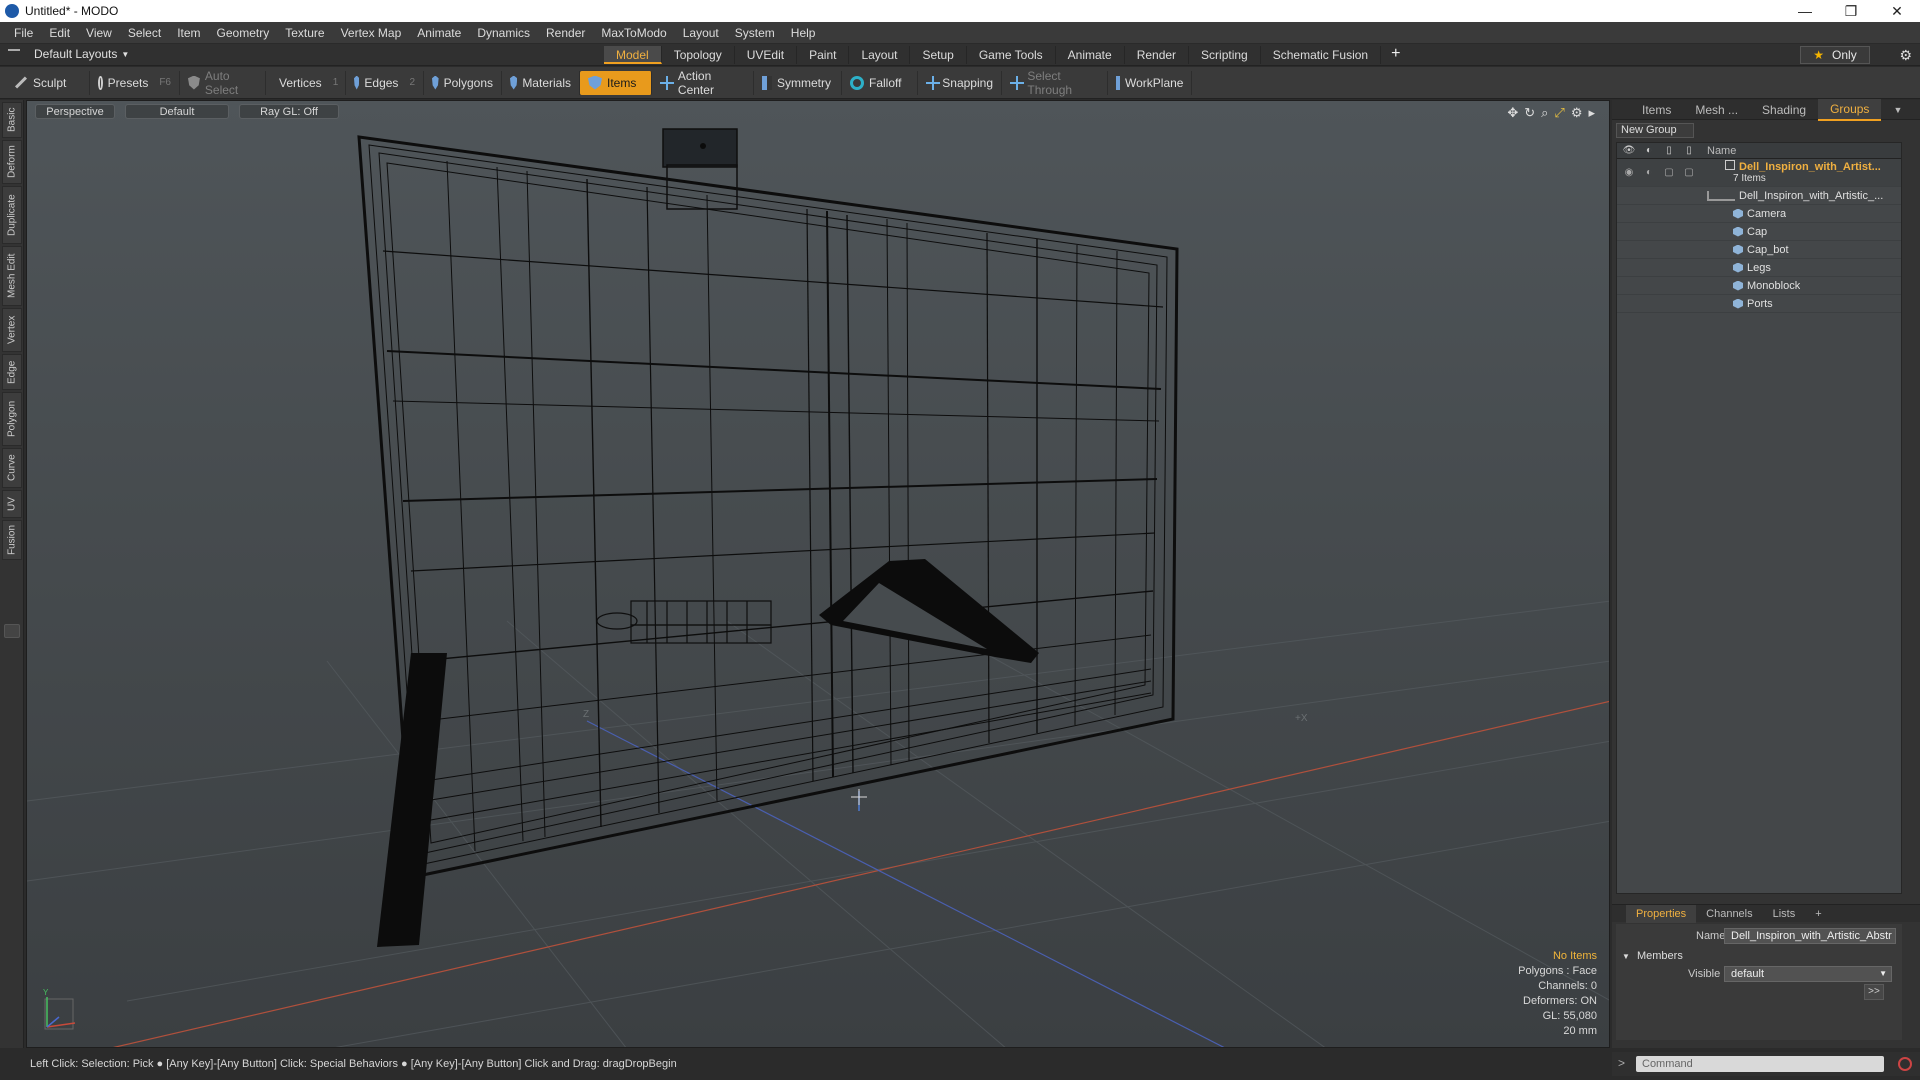  What do you see at coordinates (1591, 113) in the screenshot?
I see `viewport-menu-arrow-icon: ▸` at bounding box center [1591, 113].